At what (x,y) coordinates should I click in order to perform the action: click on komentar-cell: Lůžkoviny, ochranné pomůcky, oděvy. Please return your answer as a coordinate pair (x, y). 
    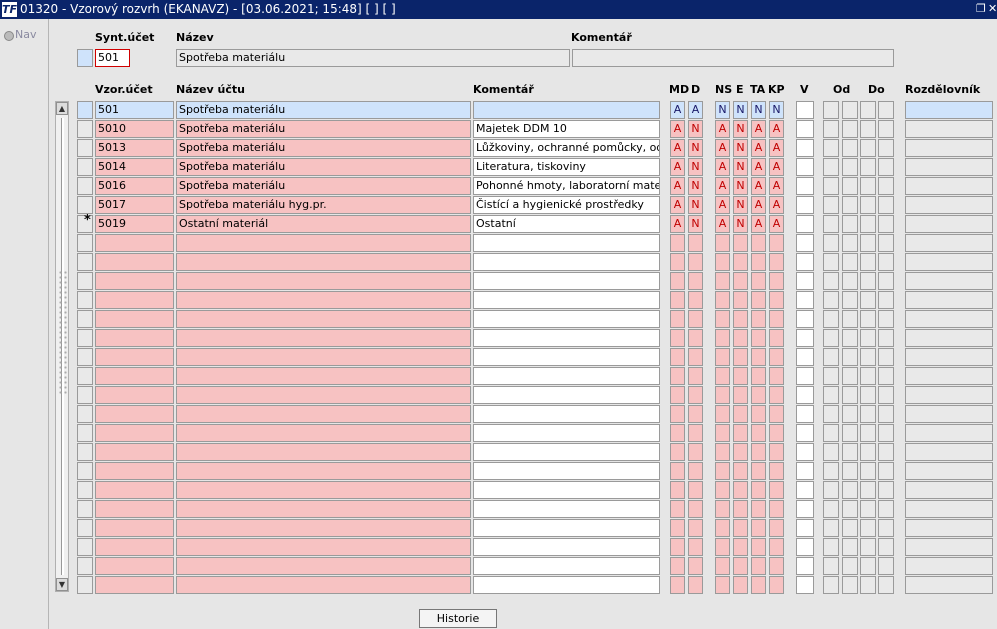
    Looking at the image, I should click on (566, 148).